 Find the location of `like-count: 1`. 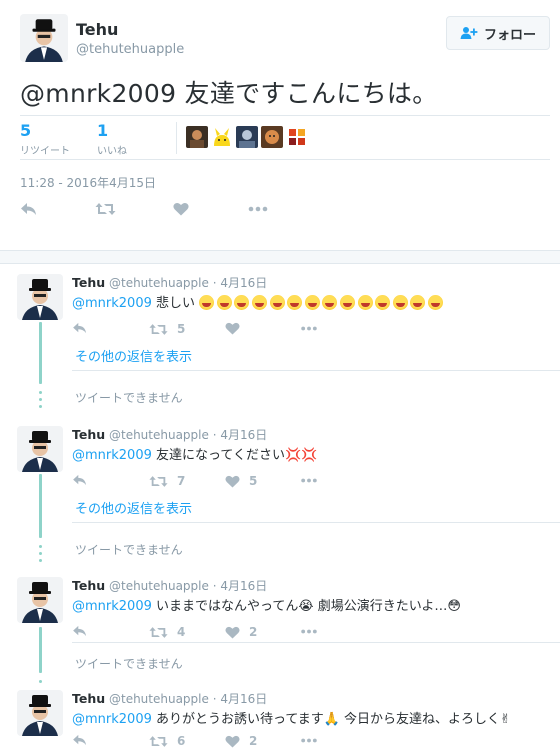

like-count: 1 is located at coordinates (103, 130).